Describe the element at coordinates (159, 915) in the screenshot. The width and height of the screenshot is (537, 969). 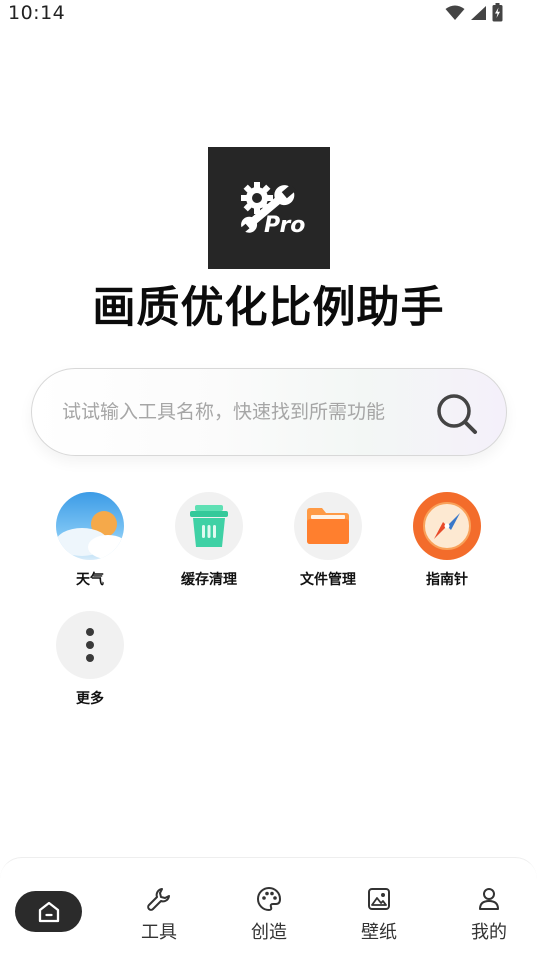
I see `nav-tools: 工具` at that location.